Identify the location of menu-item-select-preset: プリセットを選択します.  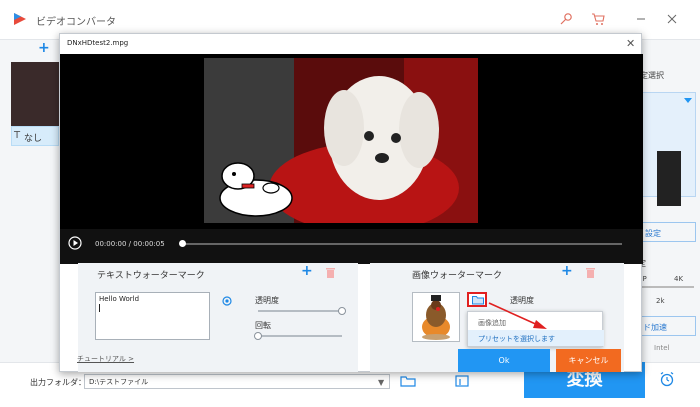
(536, 338).